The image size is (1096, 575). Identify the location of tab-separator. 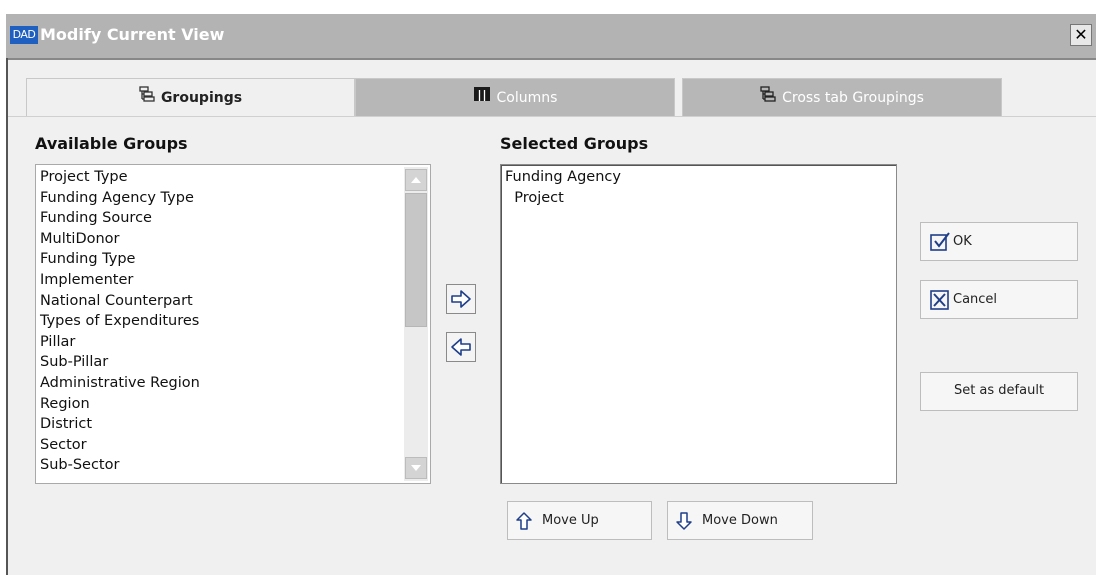
(552, 116).